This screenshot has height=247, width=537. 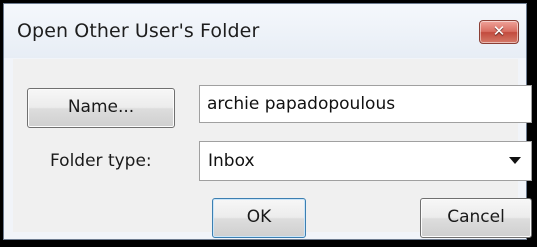 I want to click on folder-type-select: Inbox, so click(x=365, y=161).